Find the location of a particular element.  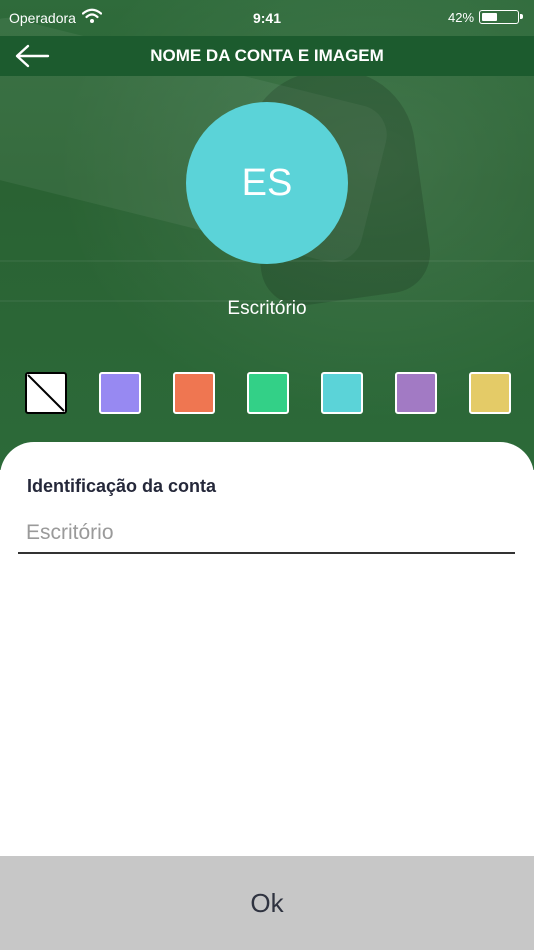

color-swatch-orange is located at coordinates (194, 393).